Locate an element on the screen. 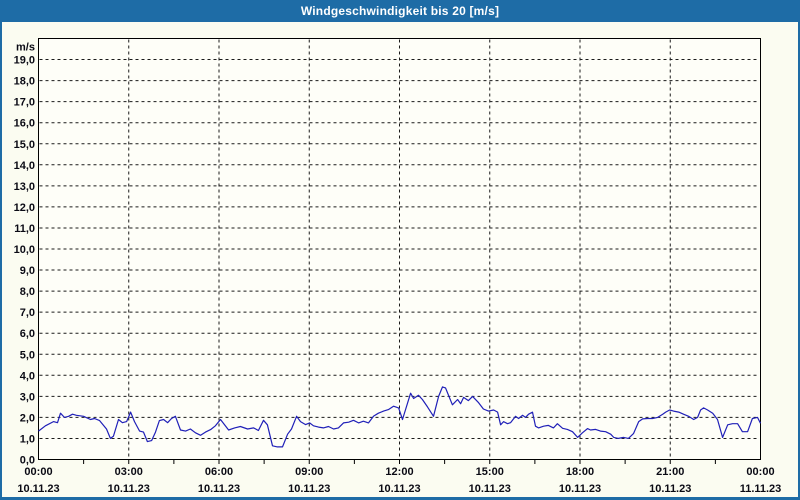  svg-text: 3,0 is located at coordinates (27, 397).